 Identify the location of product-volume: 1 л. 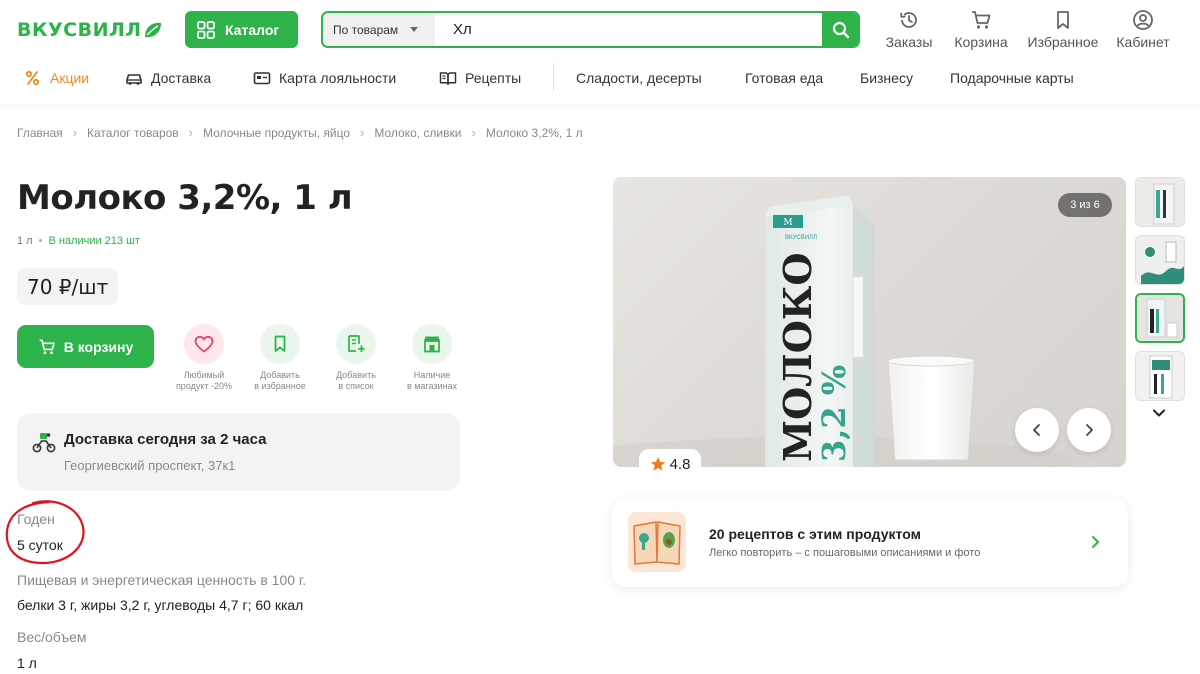
(25, 241).